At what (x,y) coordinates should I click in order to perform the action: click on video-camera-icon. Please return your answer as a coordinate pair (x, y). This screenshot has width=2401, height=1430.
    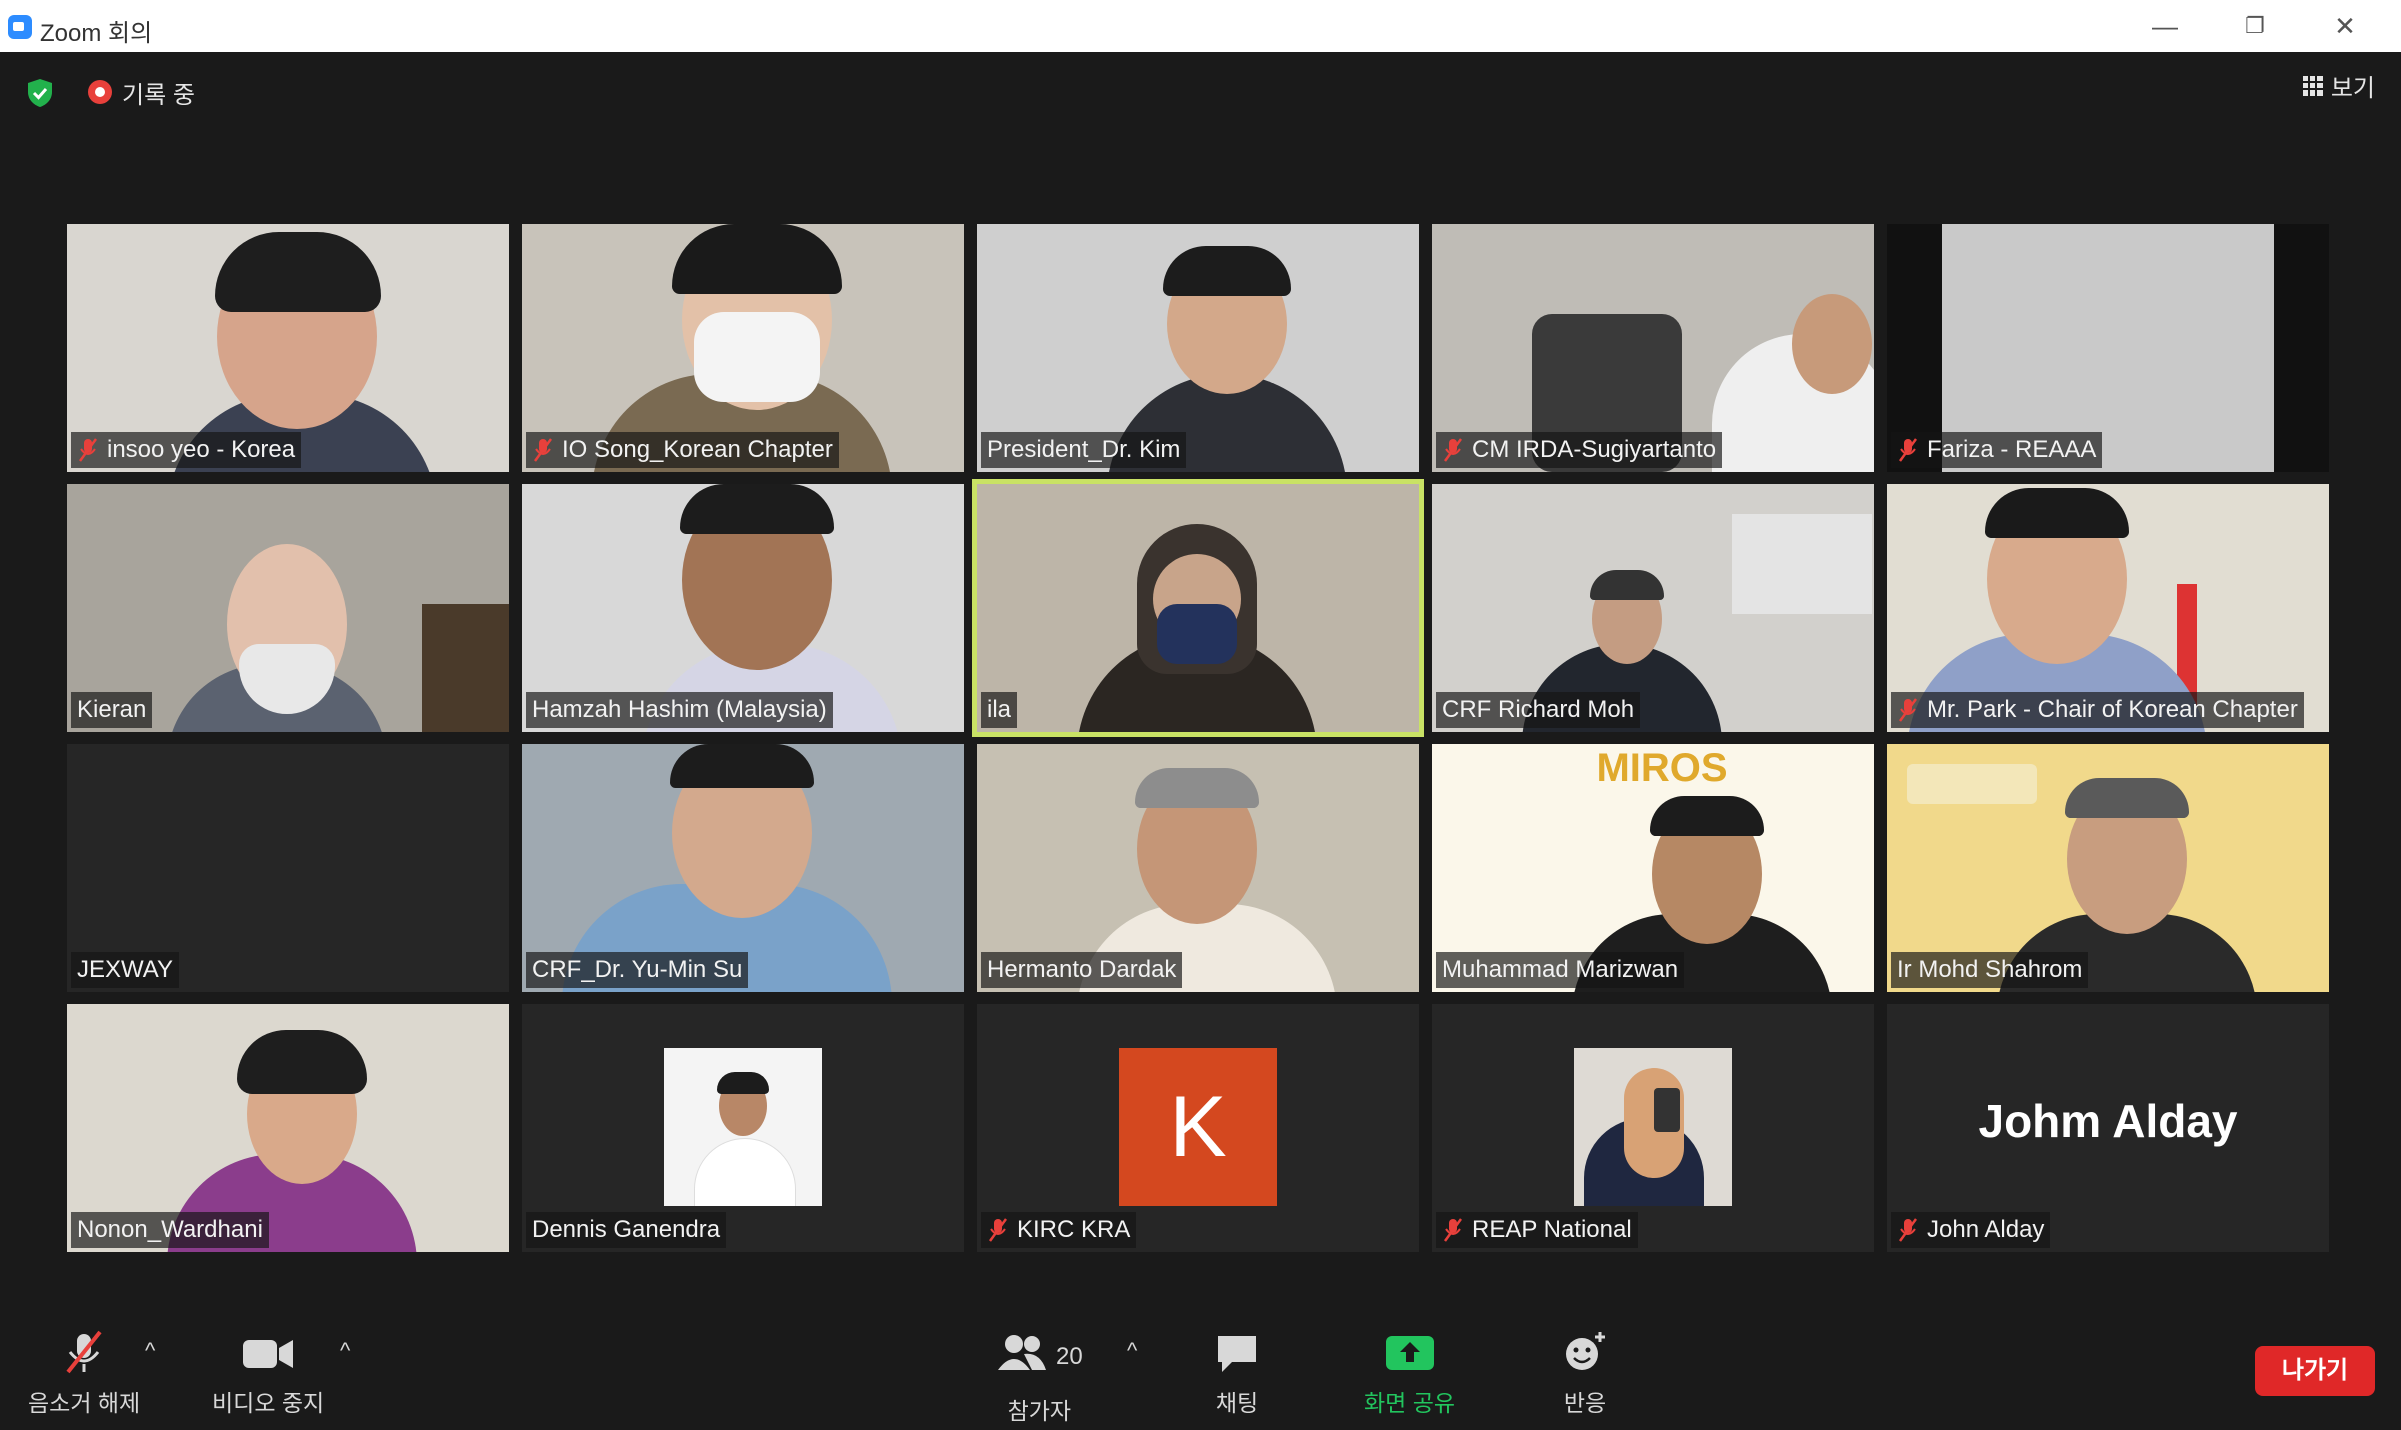
    Looking at the image, I should click on (268, 1354).